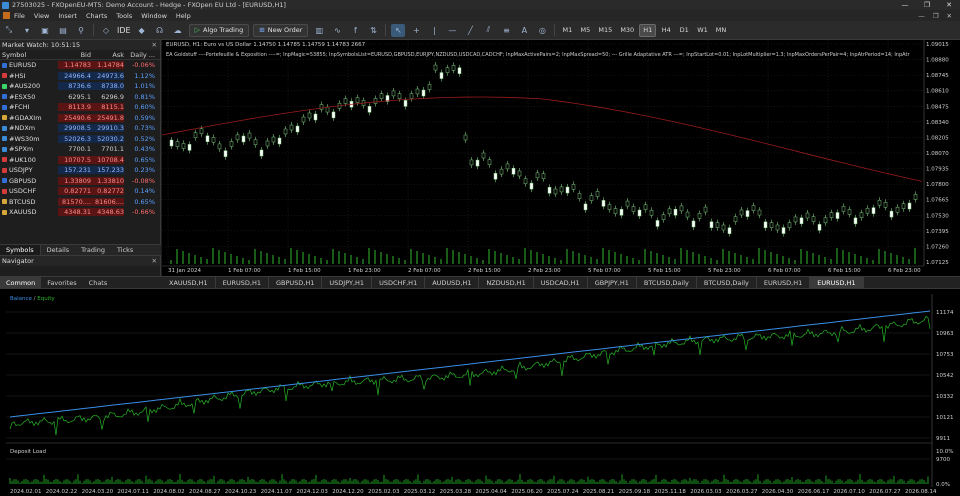  Describe the element at coordinates (27, 30) in the screenshot. I see `dropdown-arrow-icon: ▾` at that location.